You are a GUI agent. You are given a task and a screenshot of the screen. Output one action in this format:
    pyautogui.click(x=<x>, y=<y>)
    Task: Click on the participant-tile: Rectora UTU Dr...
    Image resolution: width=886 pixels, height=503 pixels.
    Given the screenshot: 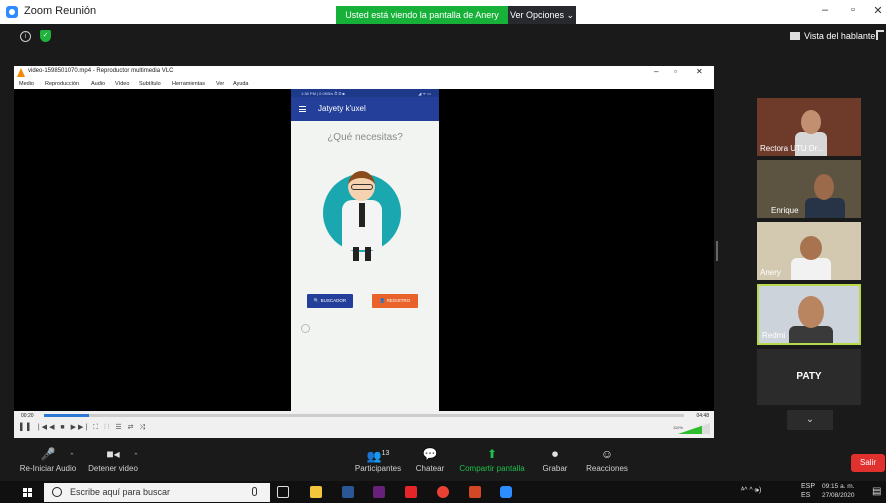 What is the action you would take?
    pyautogui.click(x=809, y=127)
    